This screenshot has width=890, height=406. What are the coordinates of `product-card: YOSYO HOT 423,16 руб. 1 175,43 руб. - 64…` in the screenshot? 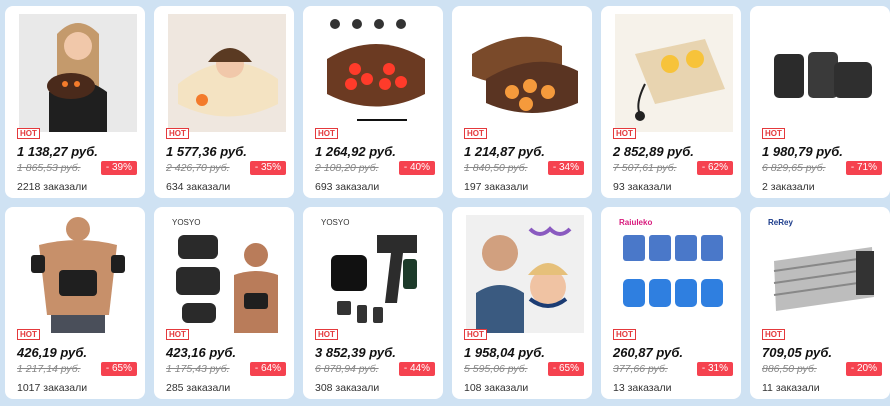 It's located at (224, 303).